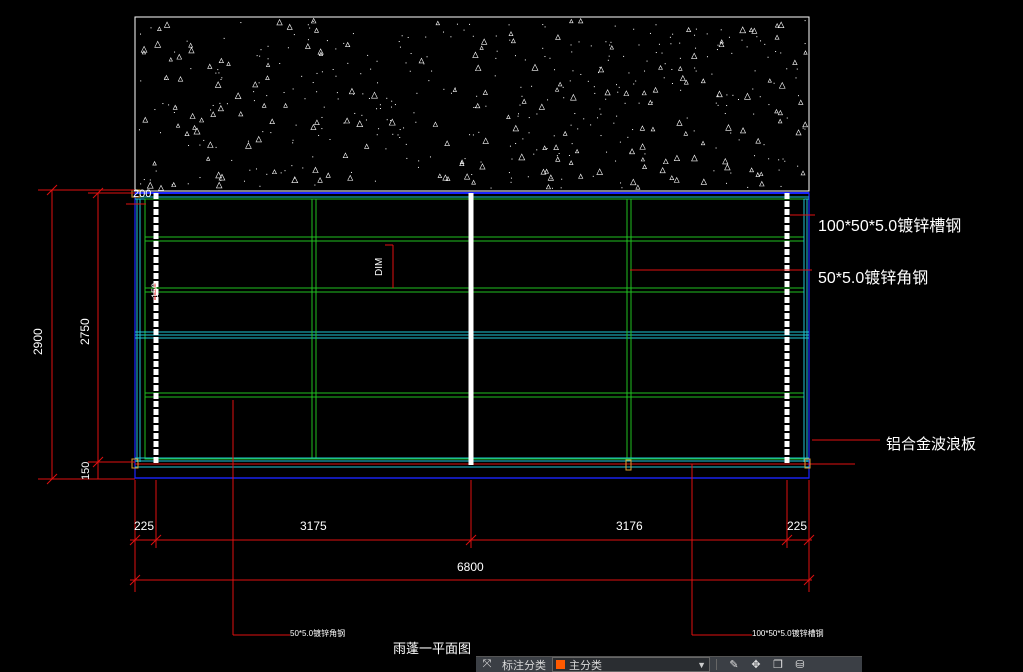 This screenshot has height=672, width=1023. Describe the element at coordinates (487, 664) in the screenshot. I see `arrow-cursor-icon: ⤧` at that location.